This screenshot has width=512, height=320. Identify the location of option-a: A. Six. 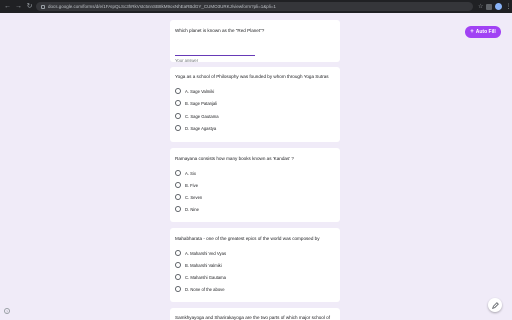
(185, 173).